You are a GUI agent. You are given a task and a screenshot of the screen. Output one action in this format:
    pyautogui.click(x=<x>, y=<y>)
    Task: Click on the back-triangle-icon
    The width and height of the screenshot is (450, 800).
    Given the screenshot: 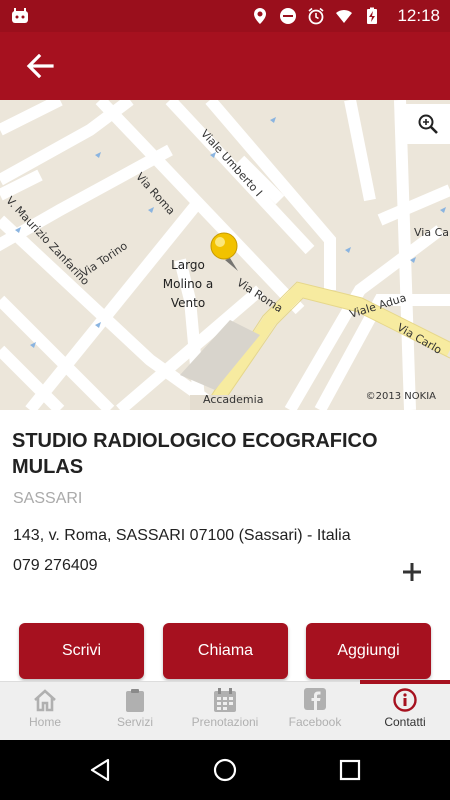 What is the action you would take?
    pyautogui.click(x=100, y=770)
    